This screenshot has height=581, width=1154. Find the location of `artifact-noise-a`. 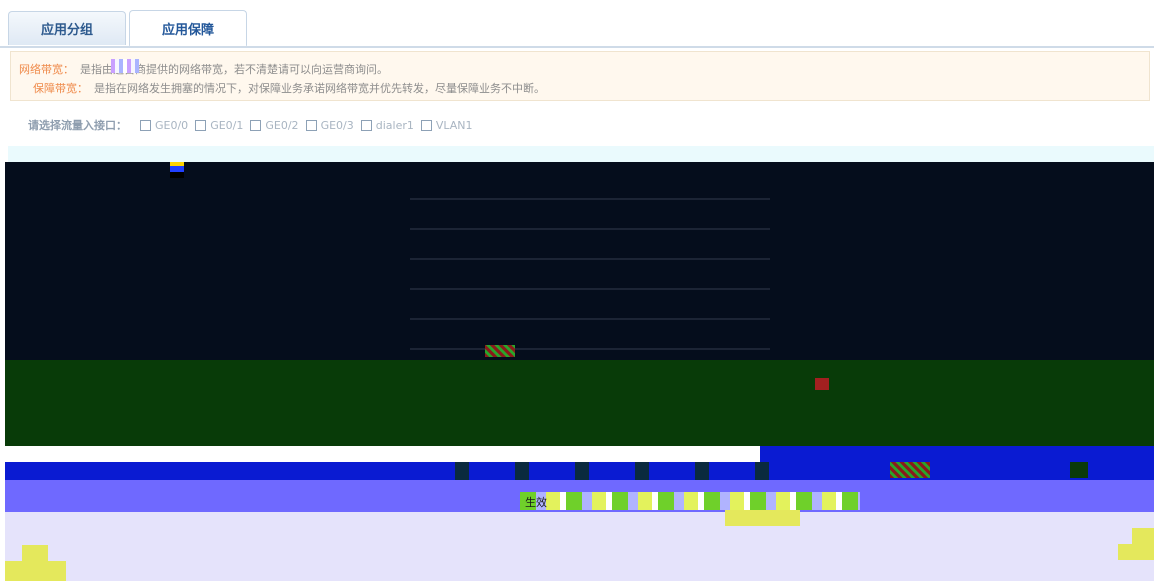

artifact-noise-a is located at coordinates (500, 351).